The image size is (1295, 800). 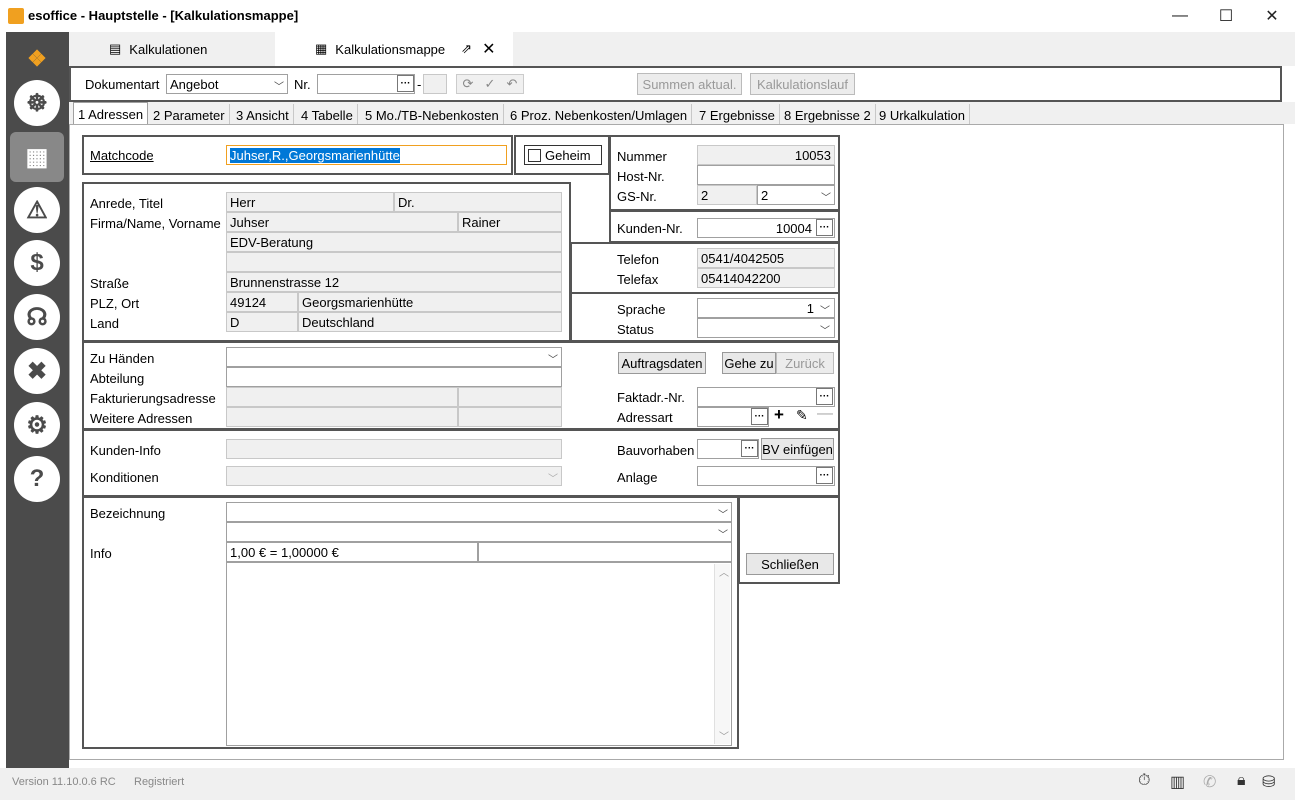 I want to click on tab-adressen: 1 Adressen, so click(x=111, y=114).